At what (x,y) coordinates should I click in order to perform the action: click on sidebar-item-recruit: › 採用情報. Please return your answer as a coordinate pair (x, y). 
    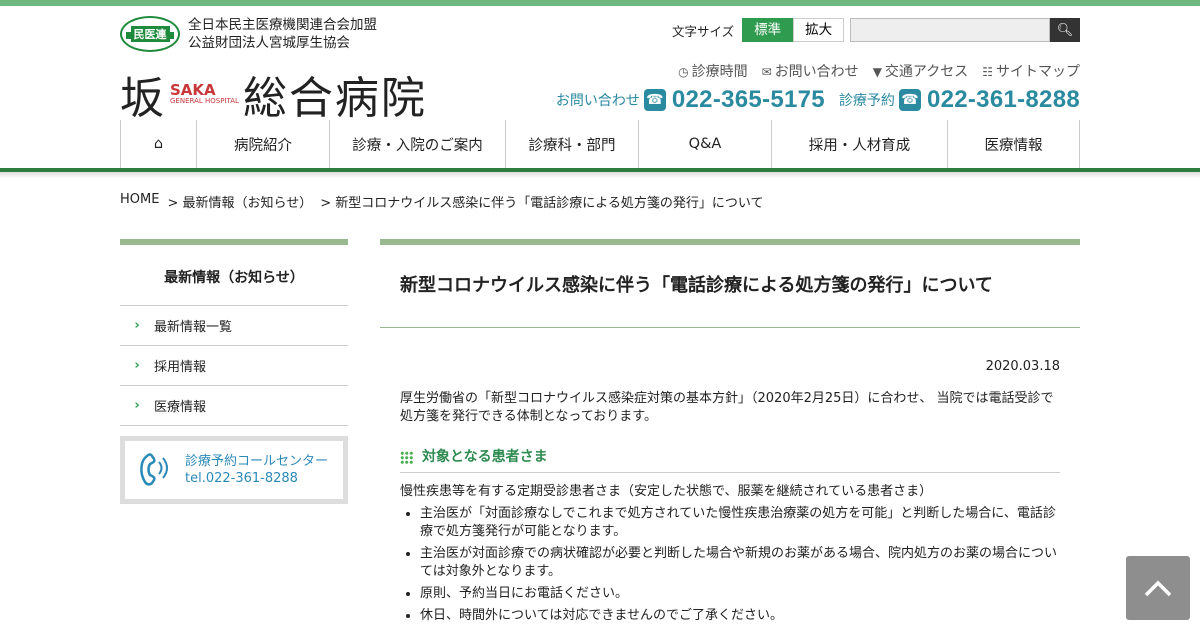
    Looking at the image, I should click on (234, 366).